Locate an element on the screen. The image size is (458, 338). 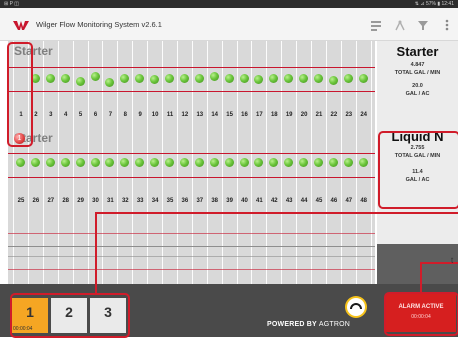
nozzle-number: 18 is located at coordinates (274, 115).